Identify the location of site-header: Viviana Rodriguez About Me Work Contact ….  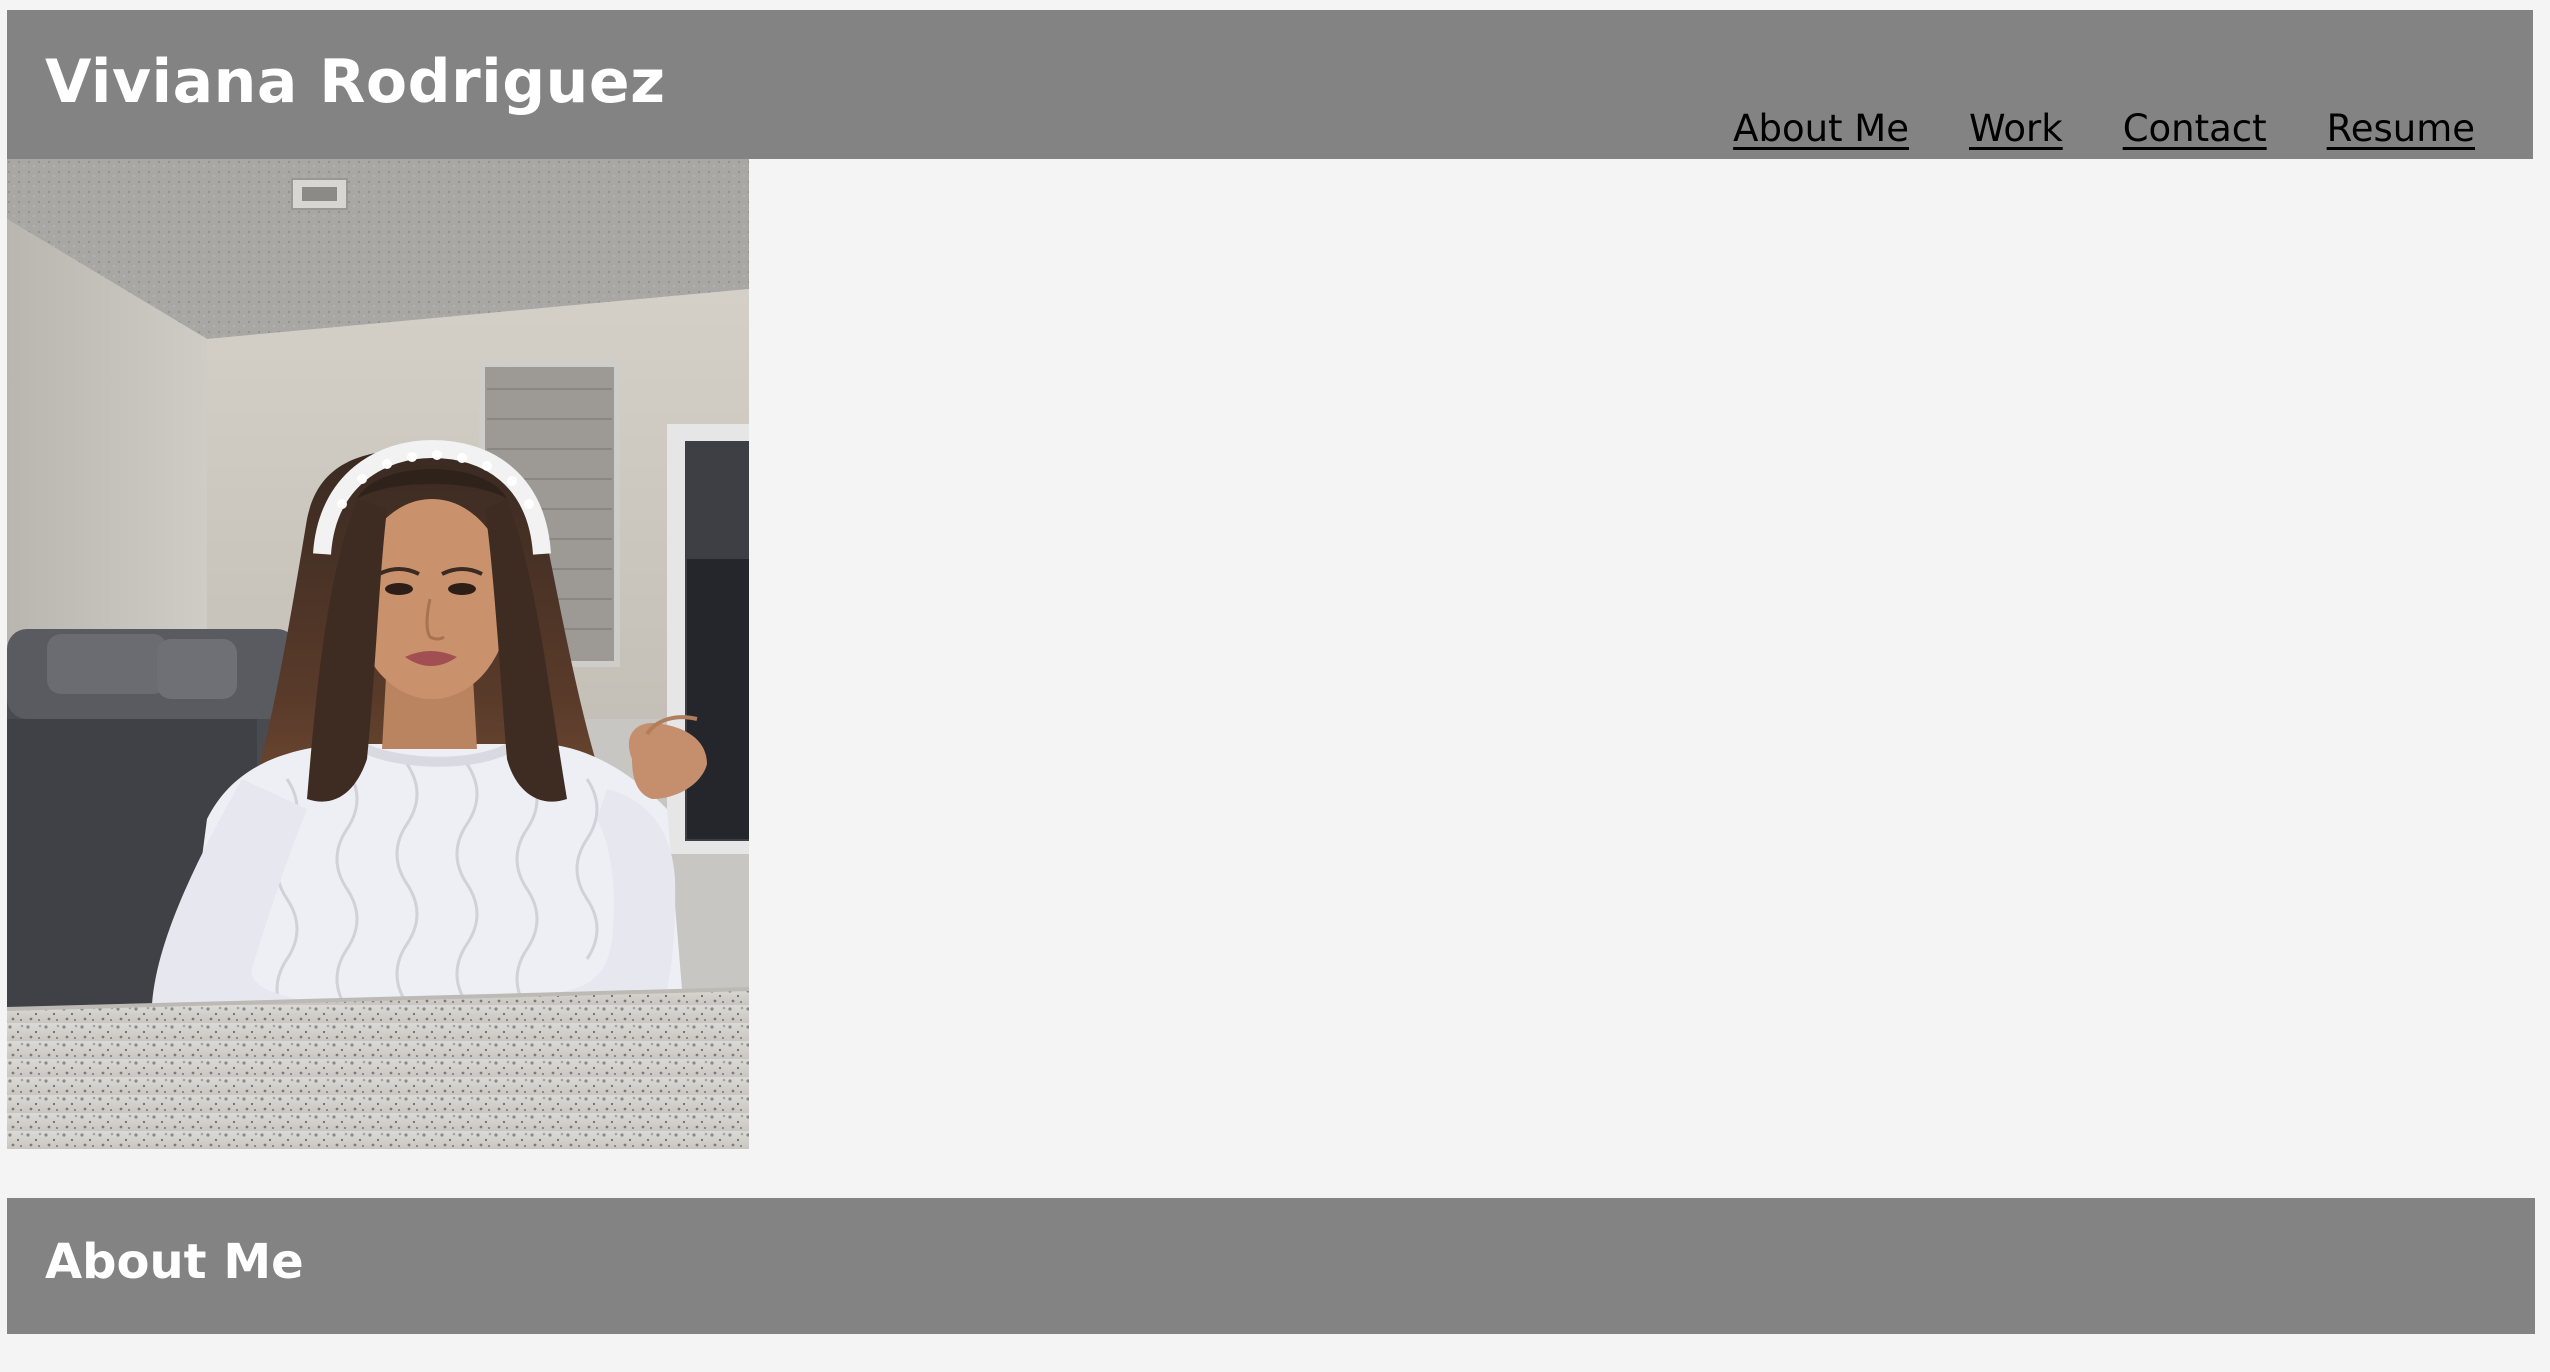
(1270, 84).